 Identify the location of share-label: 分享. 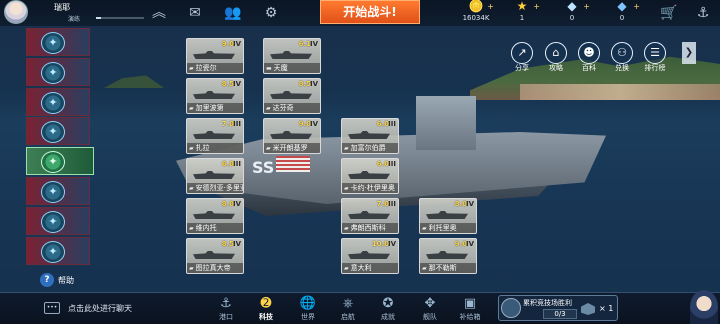
(522, 68).